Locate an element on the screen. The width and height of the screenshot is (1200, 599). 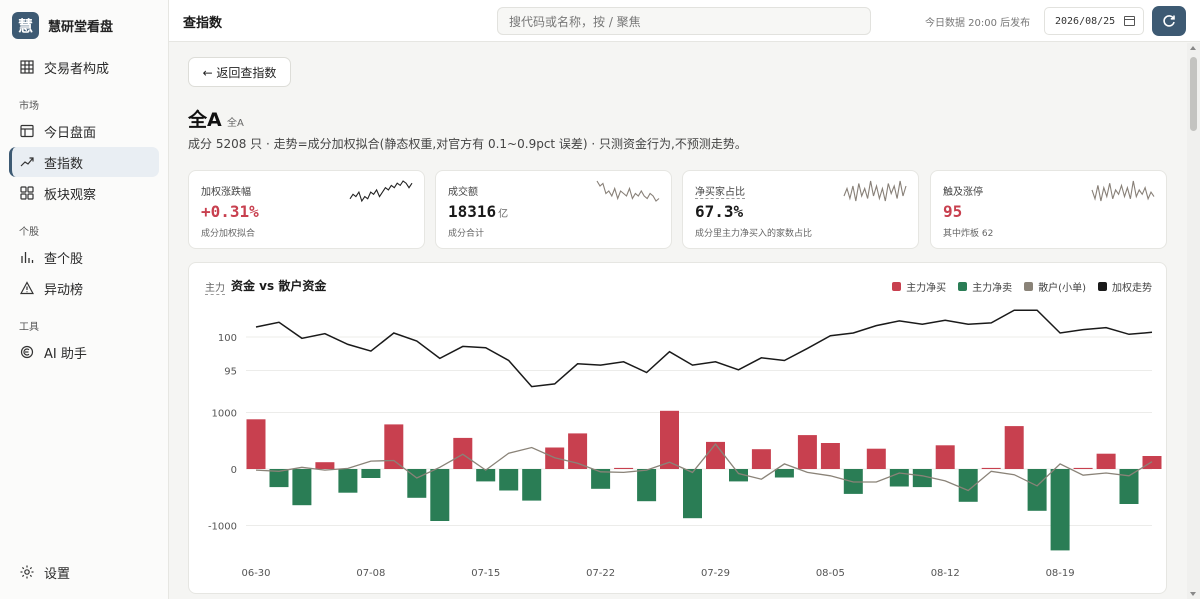
sidebar-item-label: 查个股 is located at coordinates (64, 259).